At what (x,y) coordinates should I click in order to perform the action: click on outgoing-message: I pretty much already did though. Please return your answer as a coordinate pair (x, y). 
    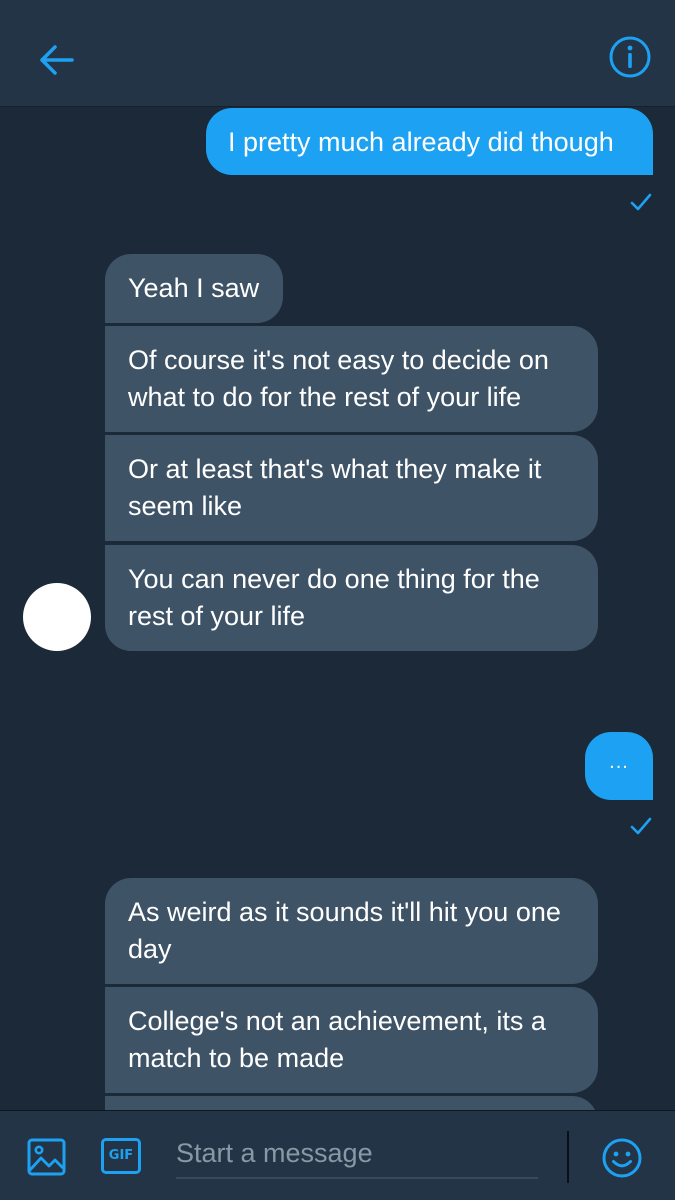
    Looking at the image, I should click on (429, 141).